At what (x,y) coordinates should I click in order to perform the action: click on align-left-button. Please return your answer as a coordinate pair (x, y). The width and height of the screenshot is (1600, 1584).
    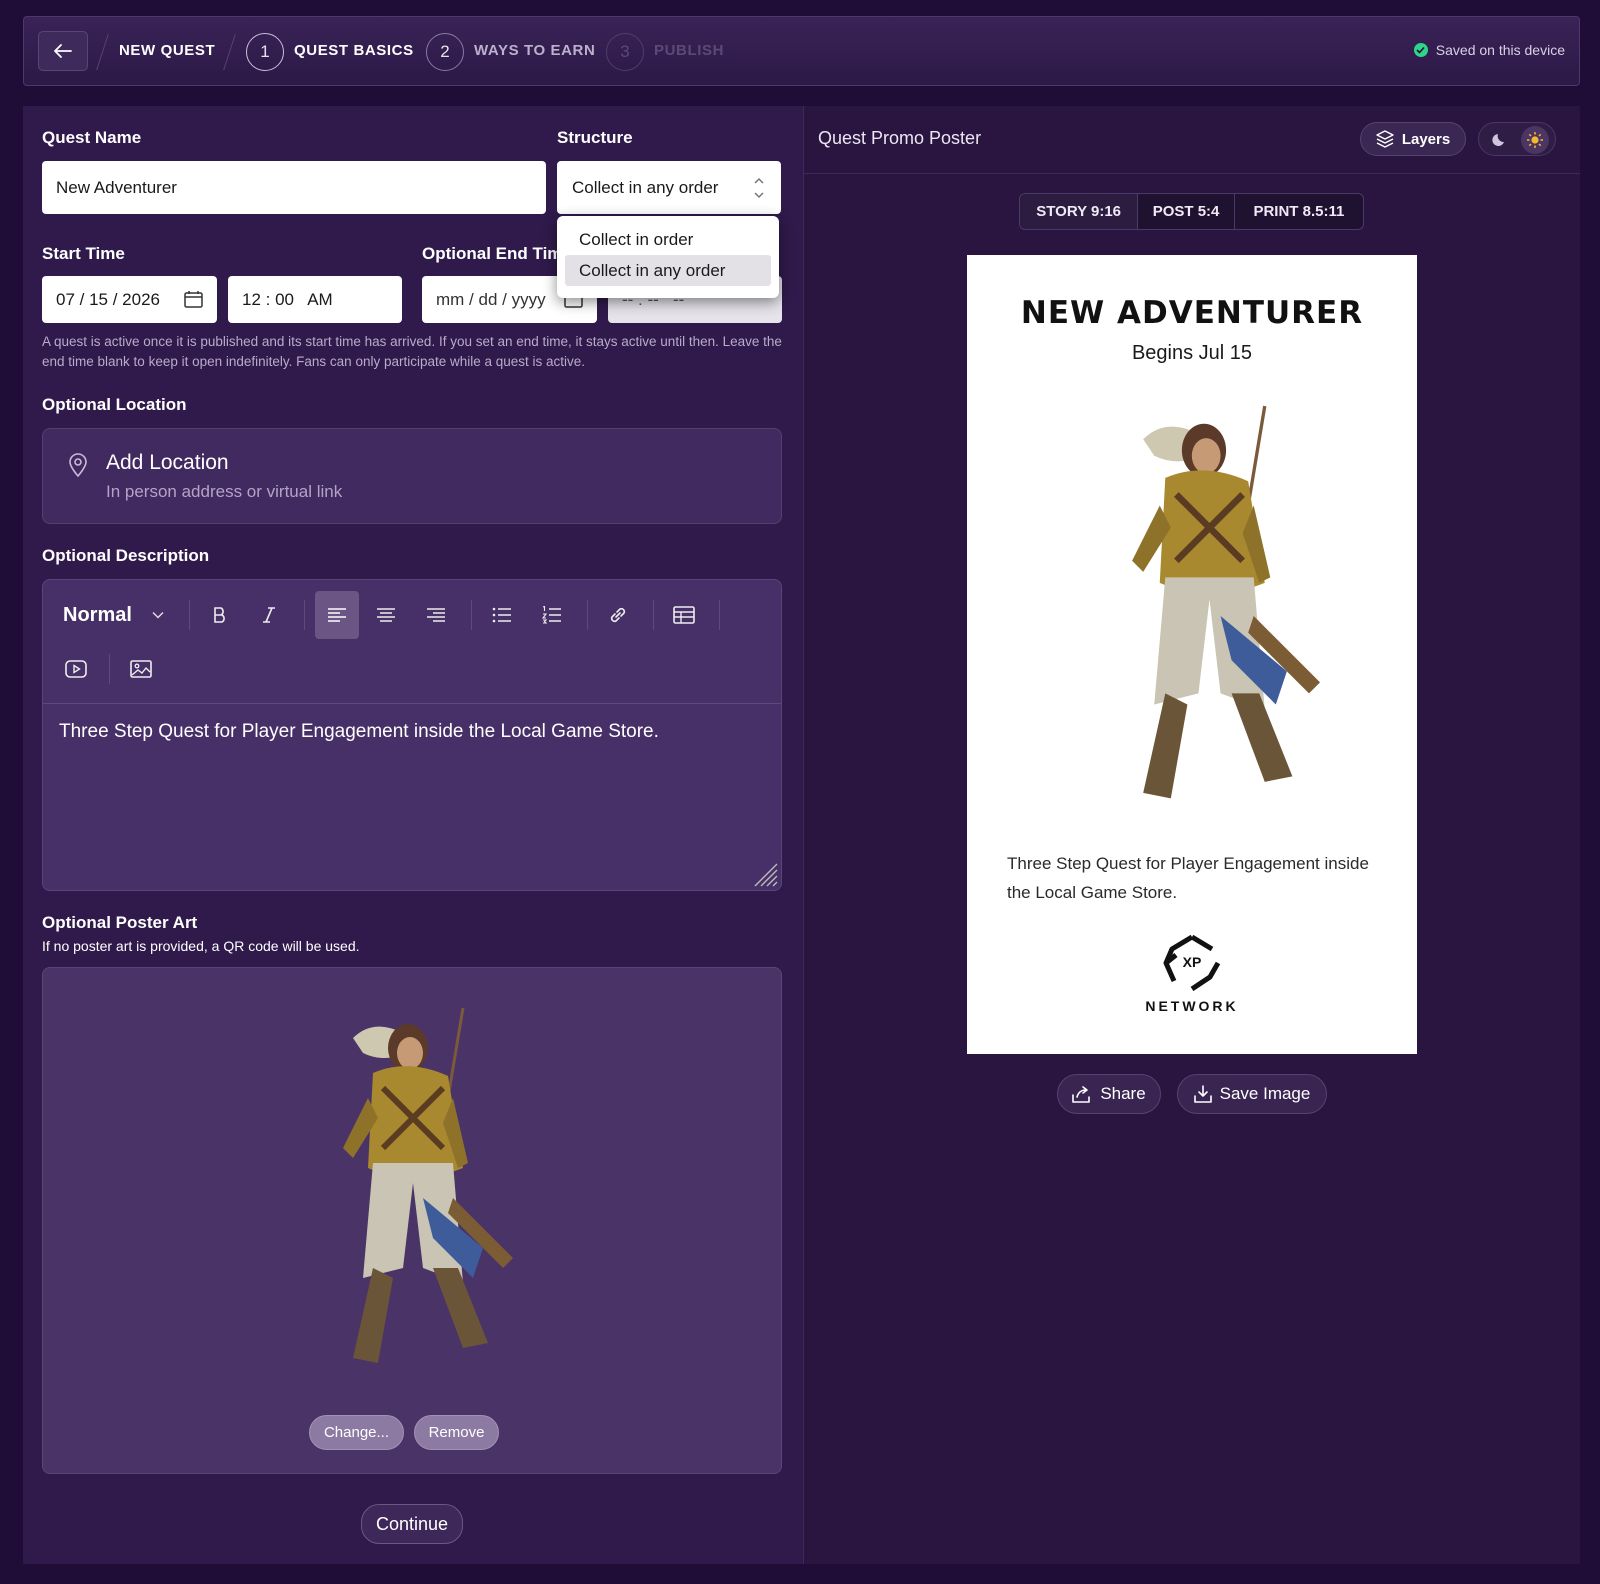
    Looking at the image, I should click on (337, 615).